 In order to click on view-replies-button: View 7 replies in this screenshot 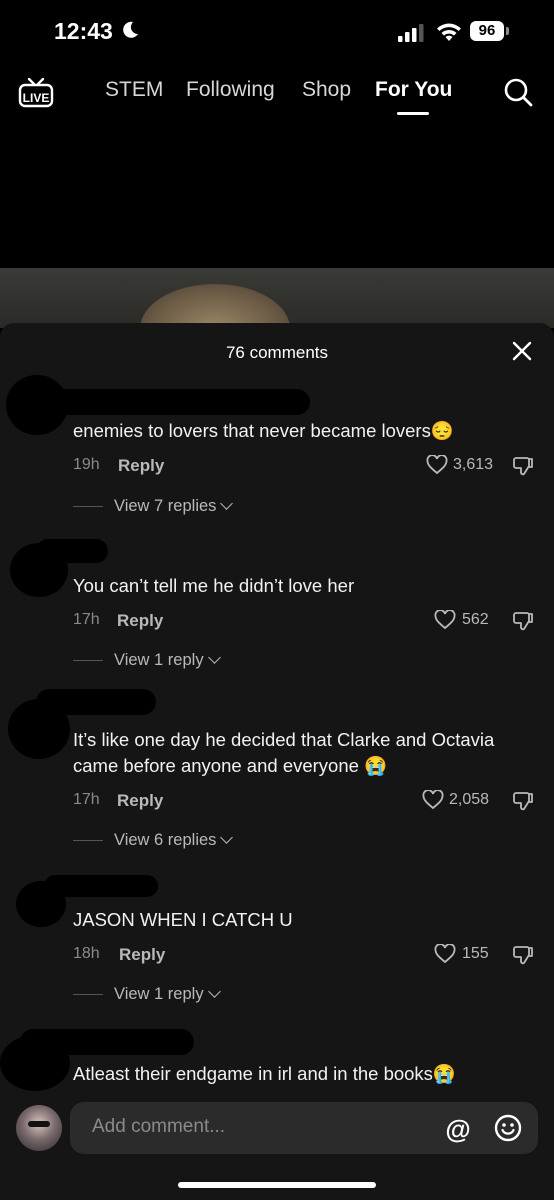, I will do `click(174, 506)`.